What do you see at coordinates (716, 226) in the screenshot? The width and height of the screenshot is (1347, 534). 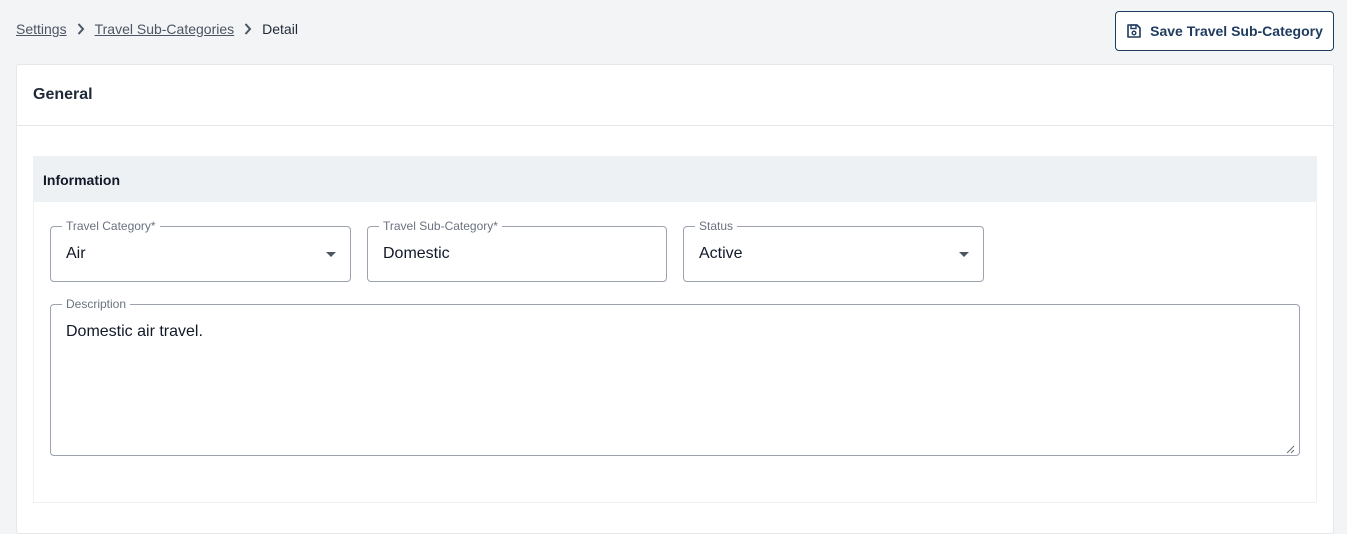 I see `status-label: Status` at bounding box center [716, 226].